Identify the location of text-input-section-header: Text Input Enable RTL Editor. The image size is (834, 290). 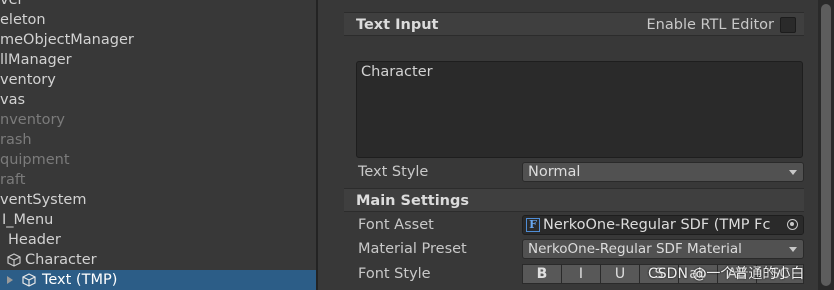
(574, 24).